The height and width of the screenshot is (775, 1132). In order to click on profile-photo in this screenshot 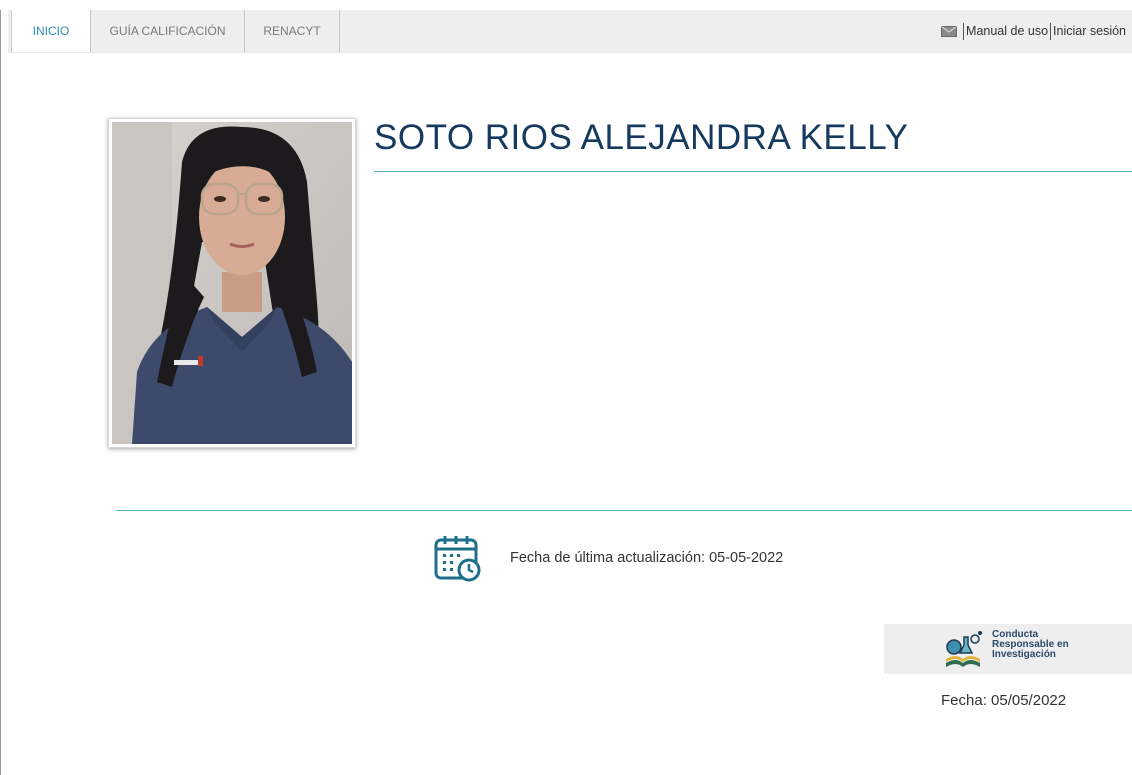, I will do `click(232, 283)`.